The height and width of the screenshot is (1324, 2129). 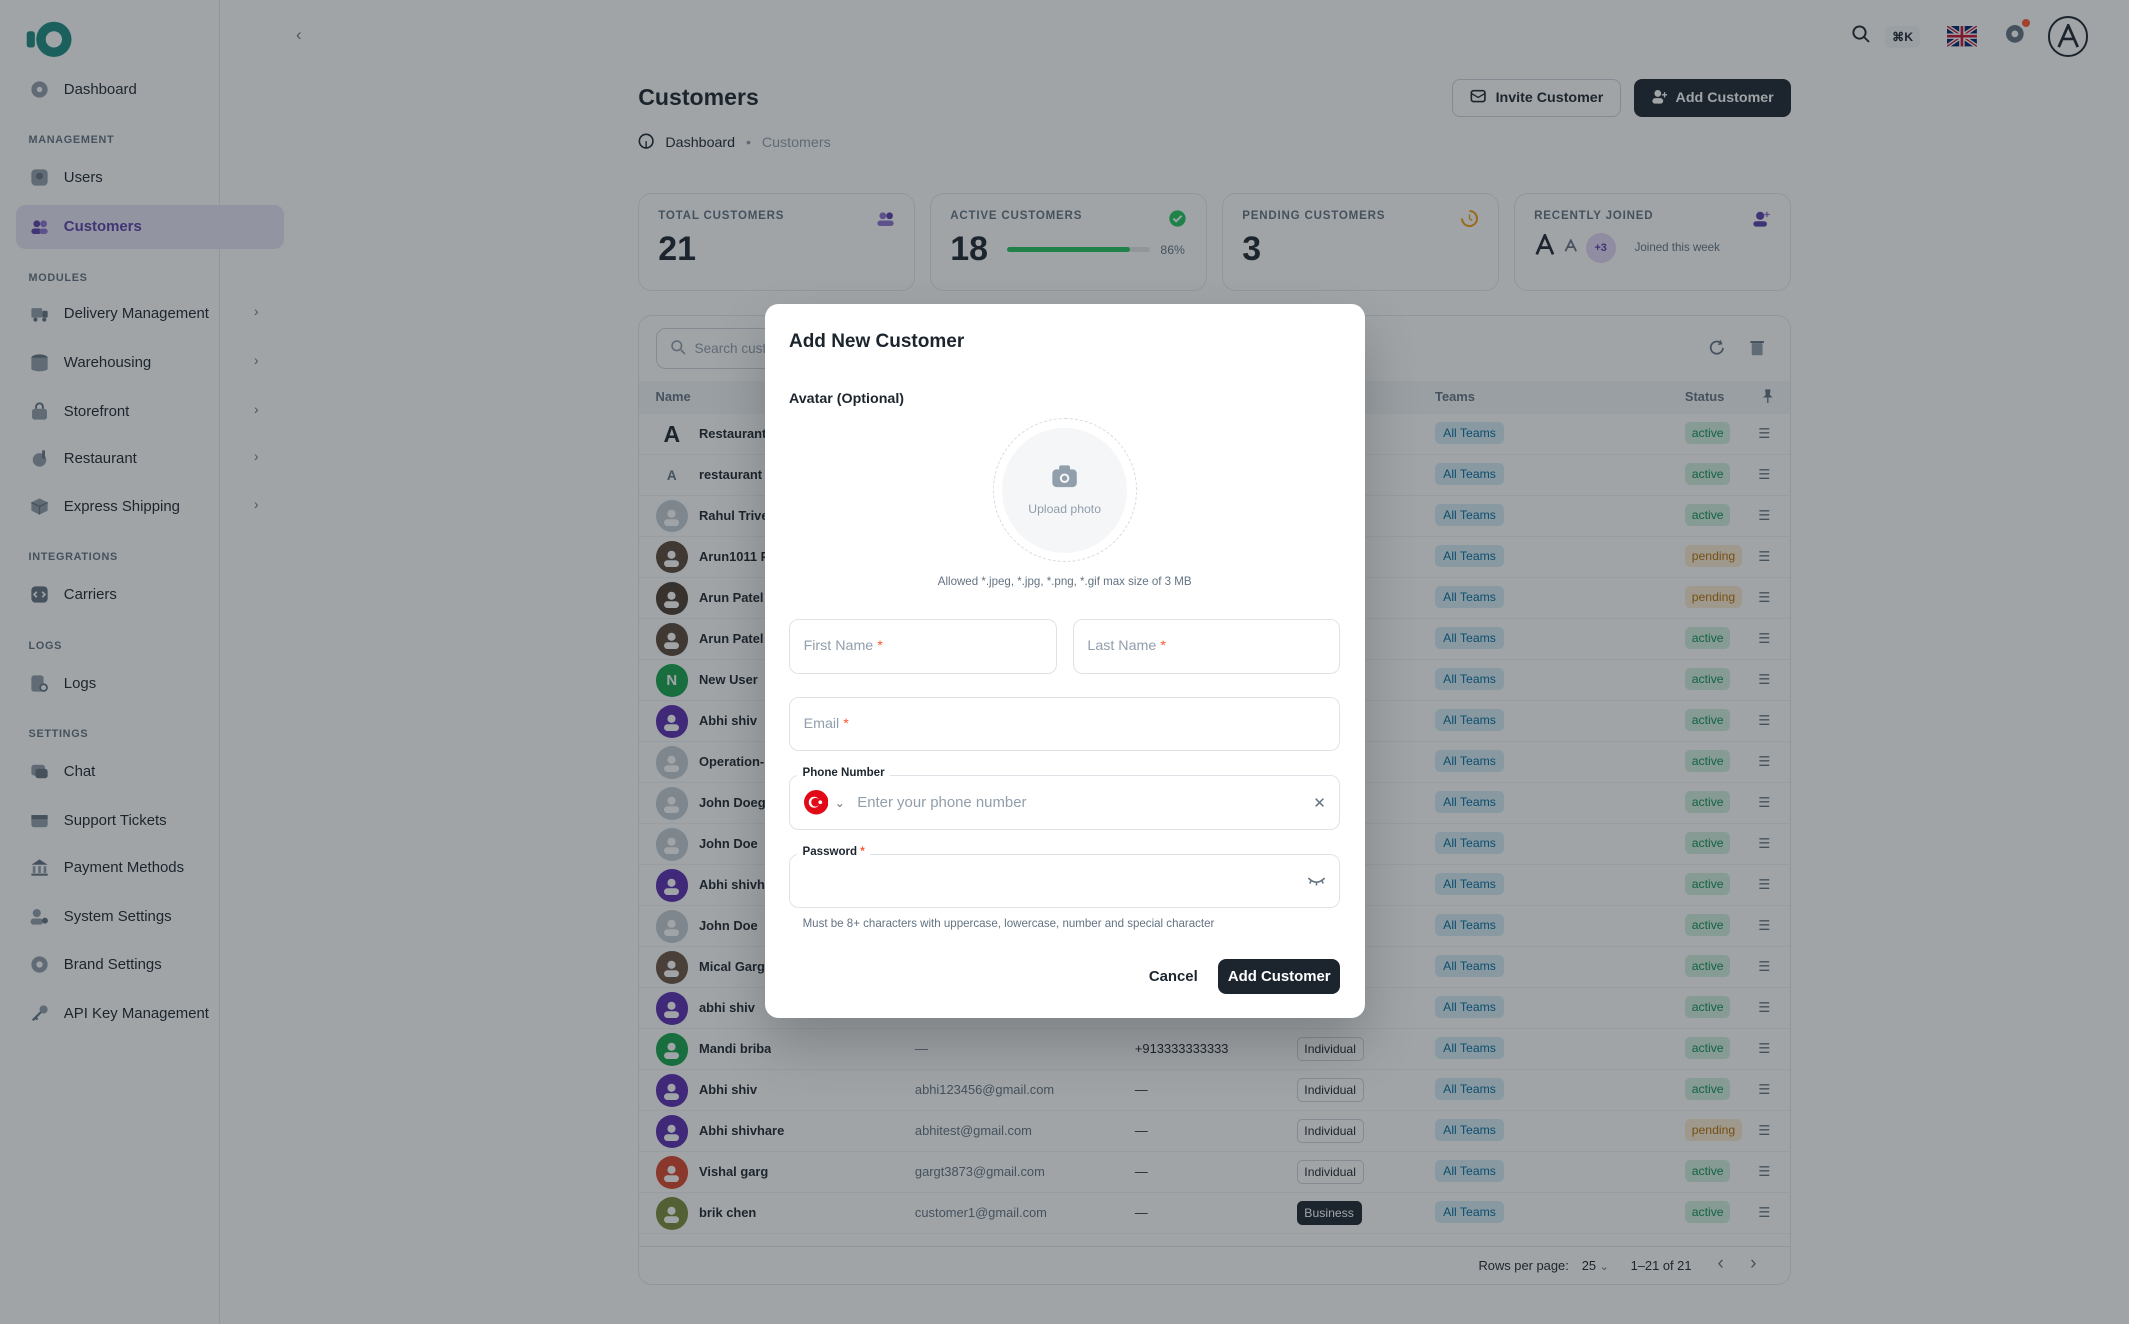 What do you see at coordinates (1064, 723) in the screenshot?
I see `email-field: Email *` at bounding box center [1064, 723].